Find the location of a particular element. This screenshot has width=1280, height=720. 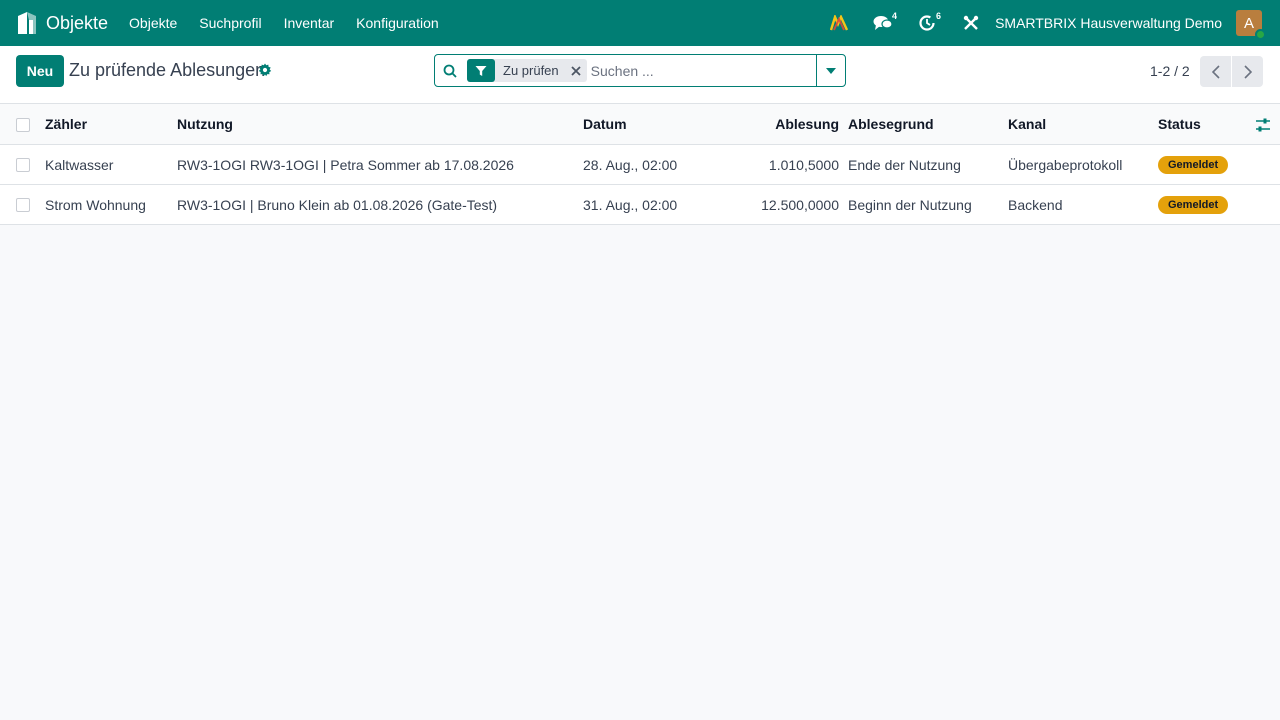

column-header-status: Status is located at coordinates (1179, 124).